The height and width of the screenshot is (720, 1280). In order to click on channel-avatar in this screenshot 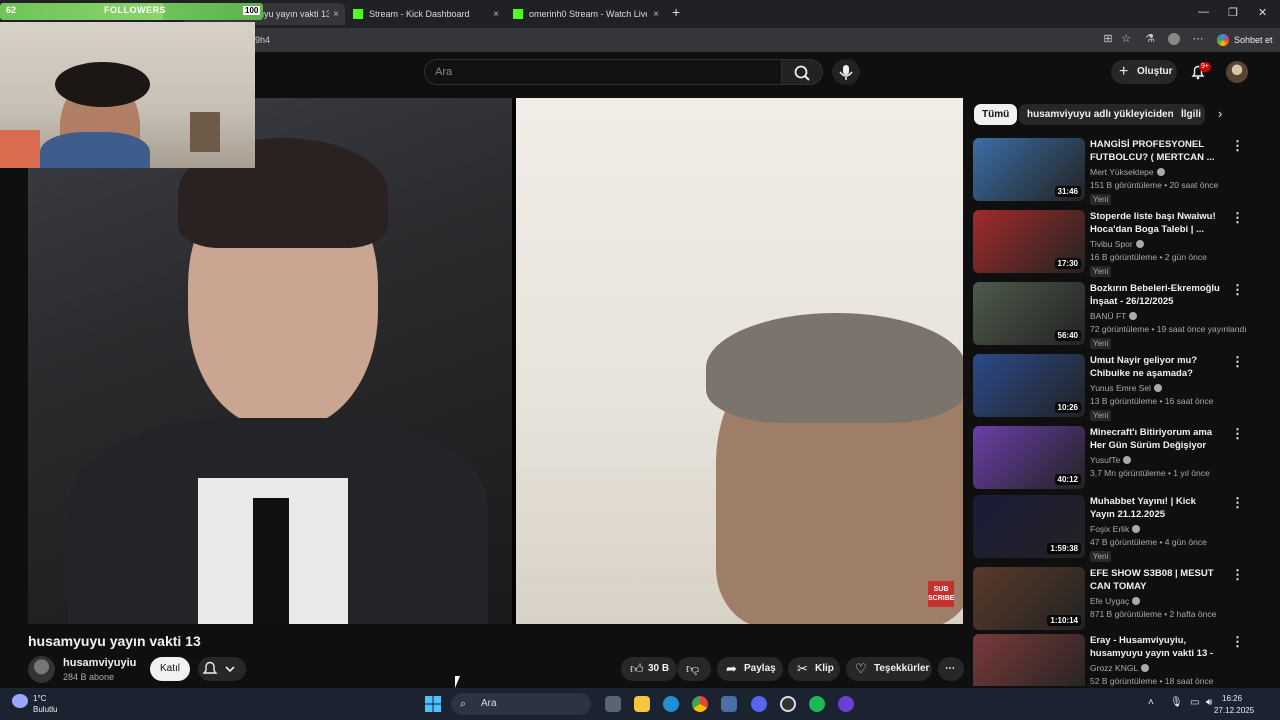, I will do `click(41, 669)`.